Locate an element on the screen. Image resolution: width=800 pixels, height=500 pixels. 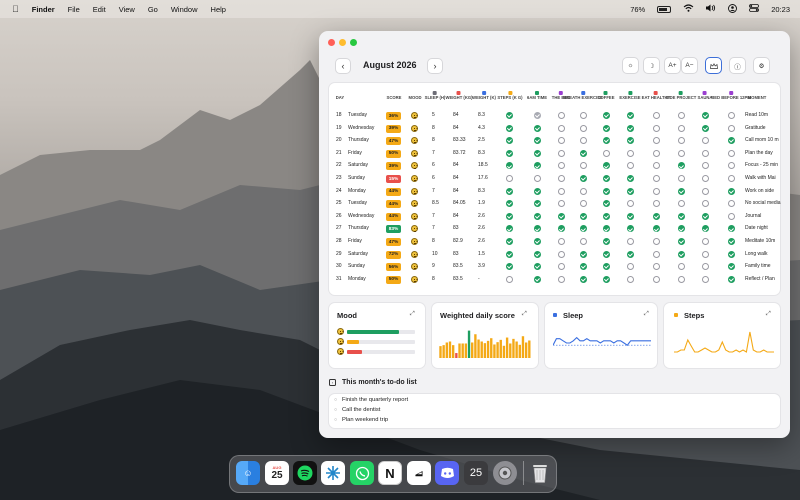
minimize-window-button is located at coordinates (342, 42).